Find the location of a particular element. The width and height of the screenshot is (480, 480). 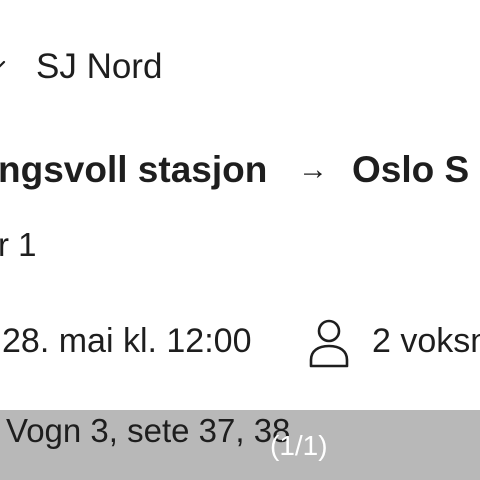

operator-name: SJ Nord is located at coordinates (99, 66).